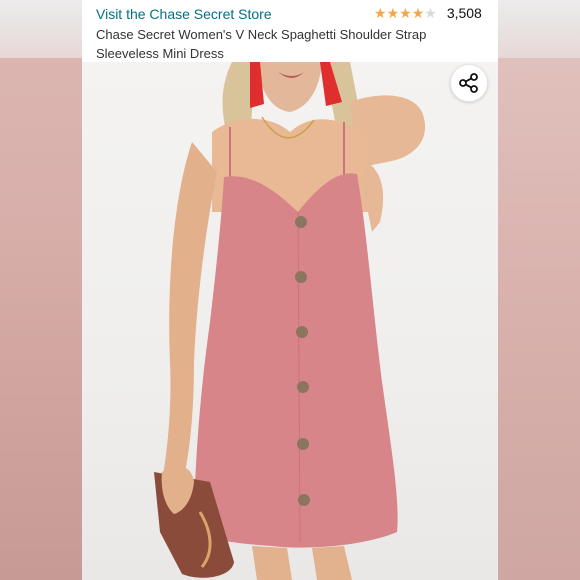  Describe the element at coordinates (41, 290) in the screenshot. I see `backdrop-left` at that location.